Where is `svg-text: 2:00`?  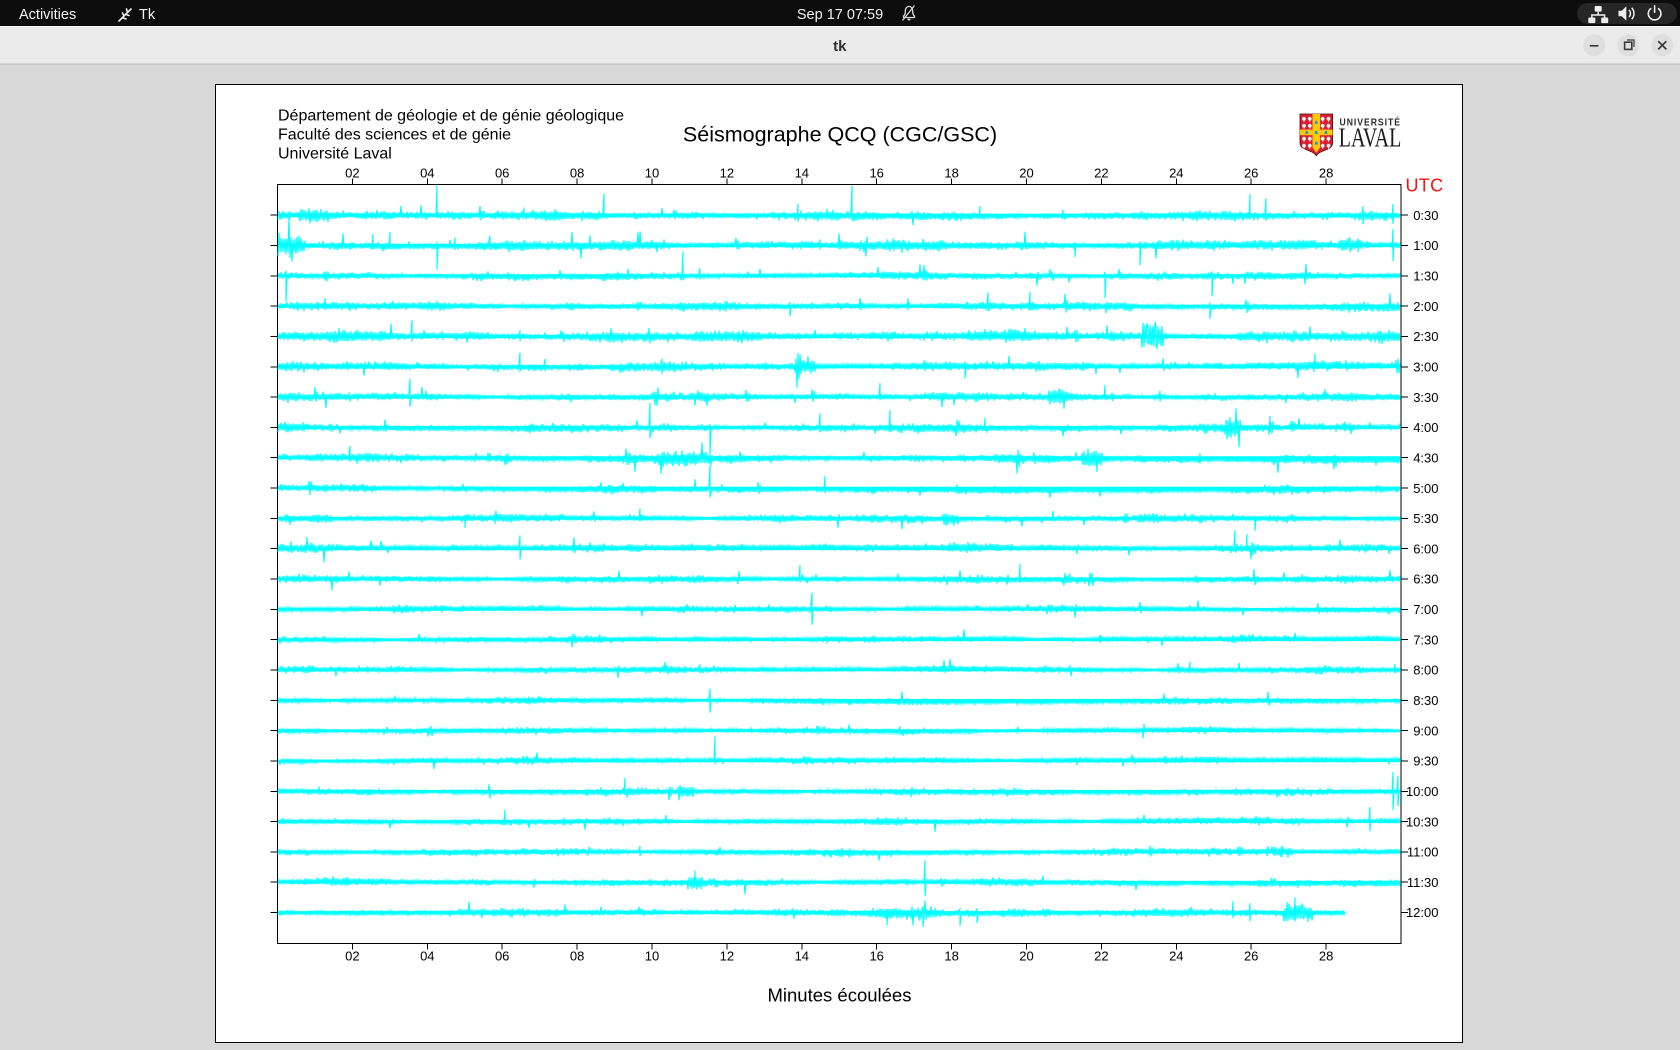 svg-text: 2:00 is located at coordinates (1425, 306).